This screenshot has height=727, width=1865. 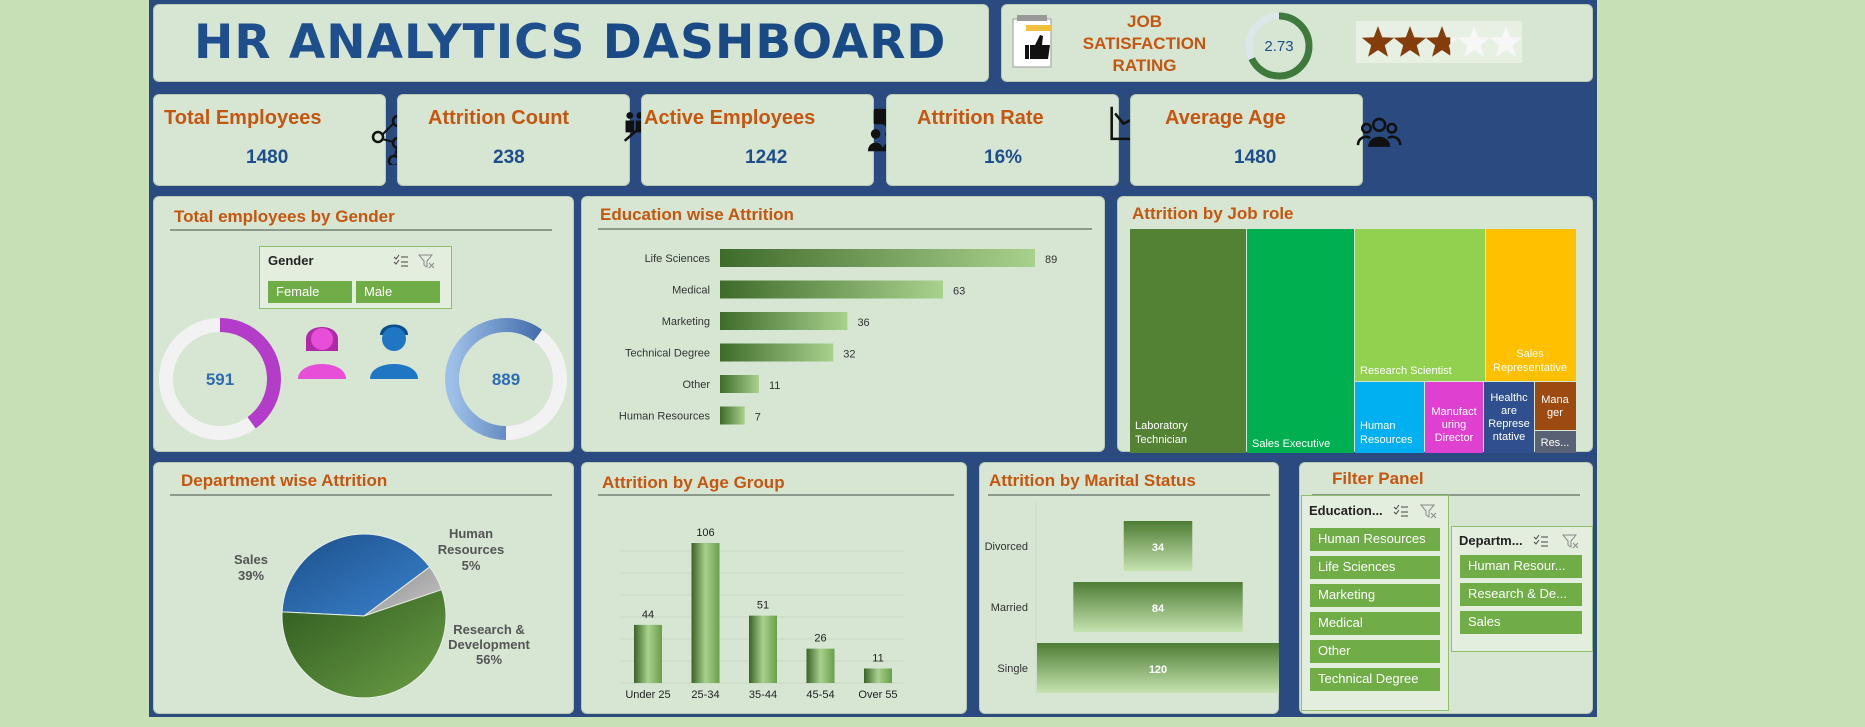 I want to click on male-donut: 889, so click(x=506, y=379).